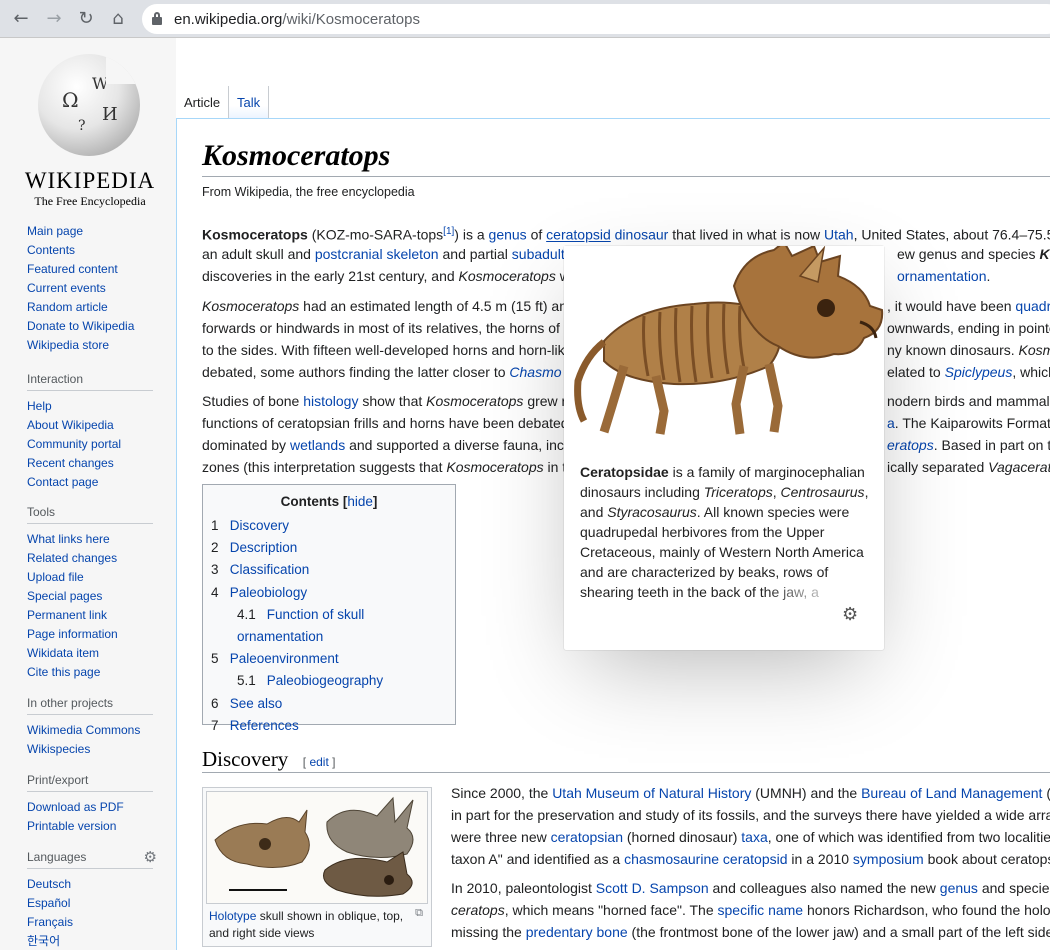 Image resolution: width=1050 pixels, height=950 pixels. Describe the element at coordinates (63, 653) in the screenshot. I see `sidebar-tools-link: Wikidata item` at that location.